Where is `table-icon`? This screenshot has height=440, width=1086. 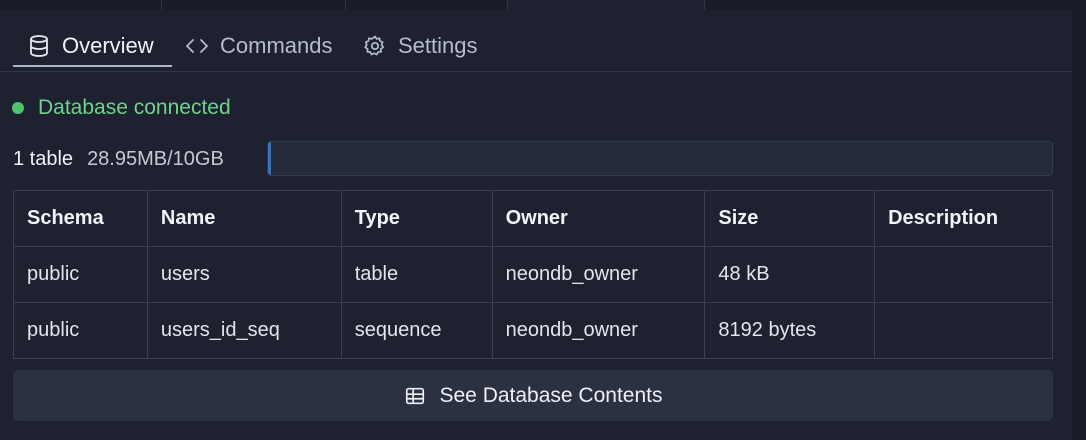
table-icon is located at coordinates (414, 395).